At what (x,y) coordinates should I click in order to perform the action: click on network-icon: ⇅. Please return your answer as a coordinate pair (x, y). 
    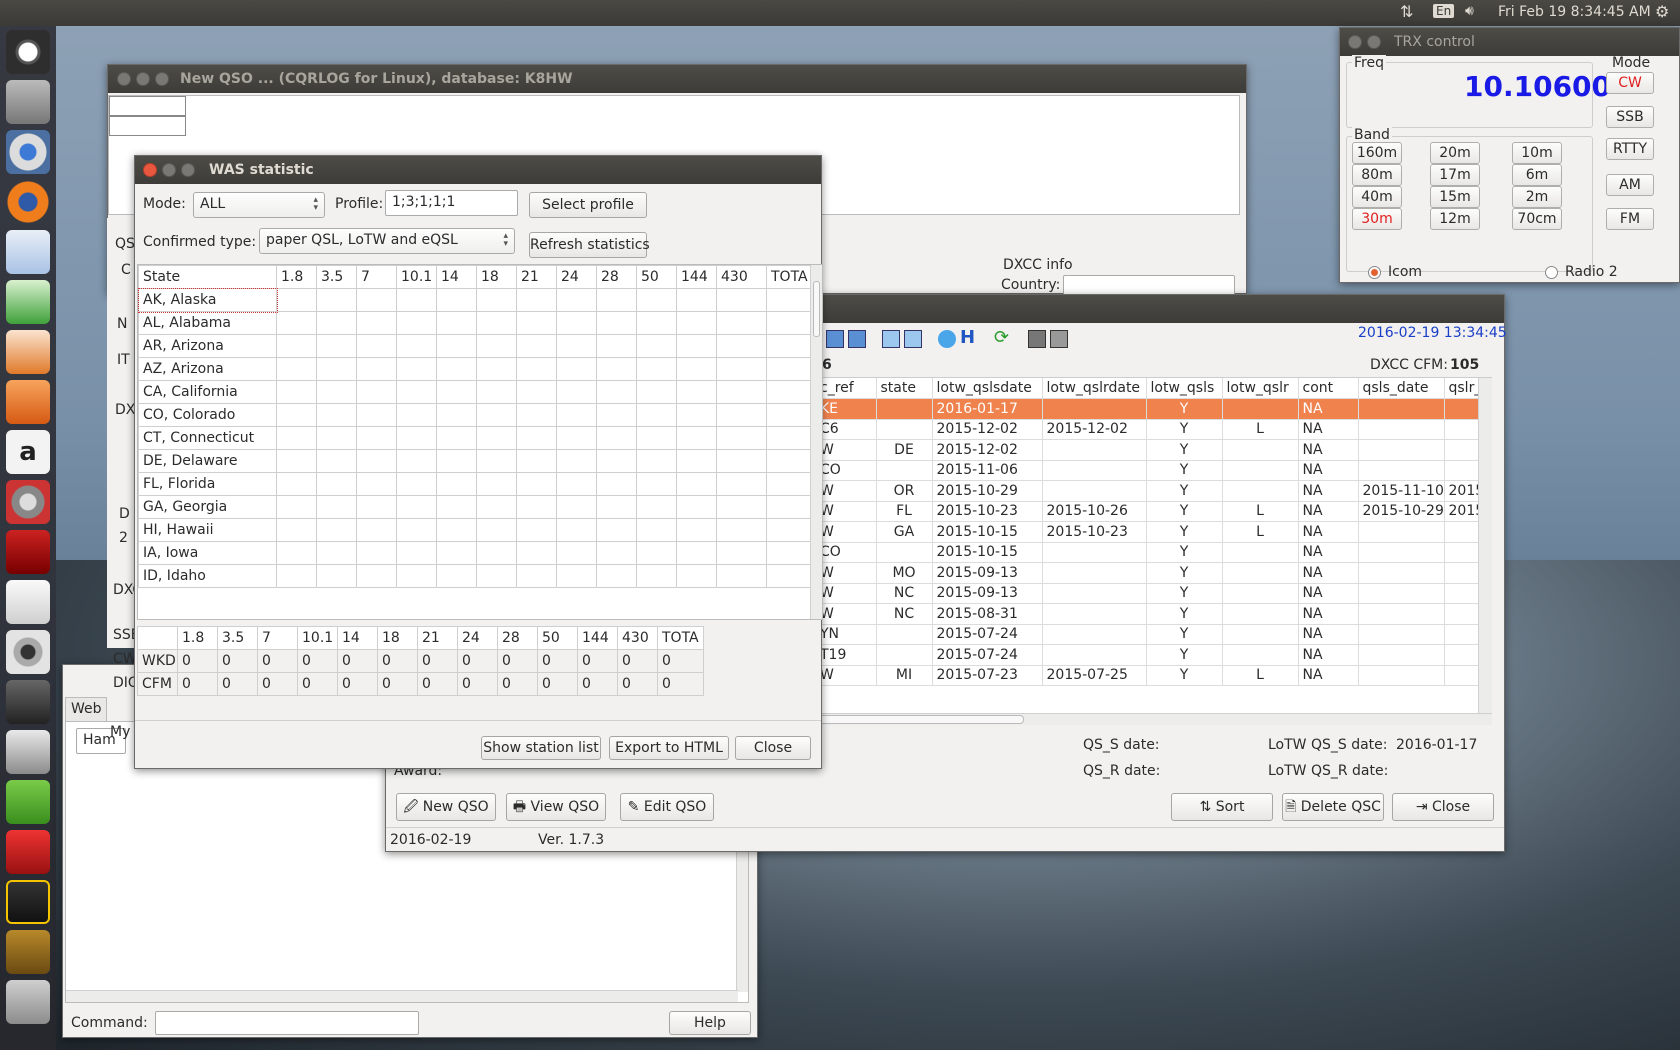
    Looking at the image, I should click on (1406, 11).